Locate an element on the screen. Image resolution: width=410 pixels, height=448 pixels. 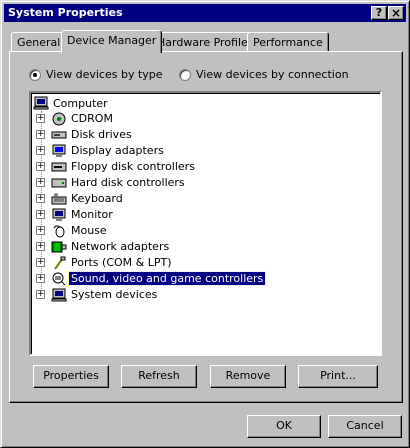
tree-item-label: Sound, video and game controllers is located at coordinates (167, 278).